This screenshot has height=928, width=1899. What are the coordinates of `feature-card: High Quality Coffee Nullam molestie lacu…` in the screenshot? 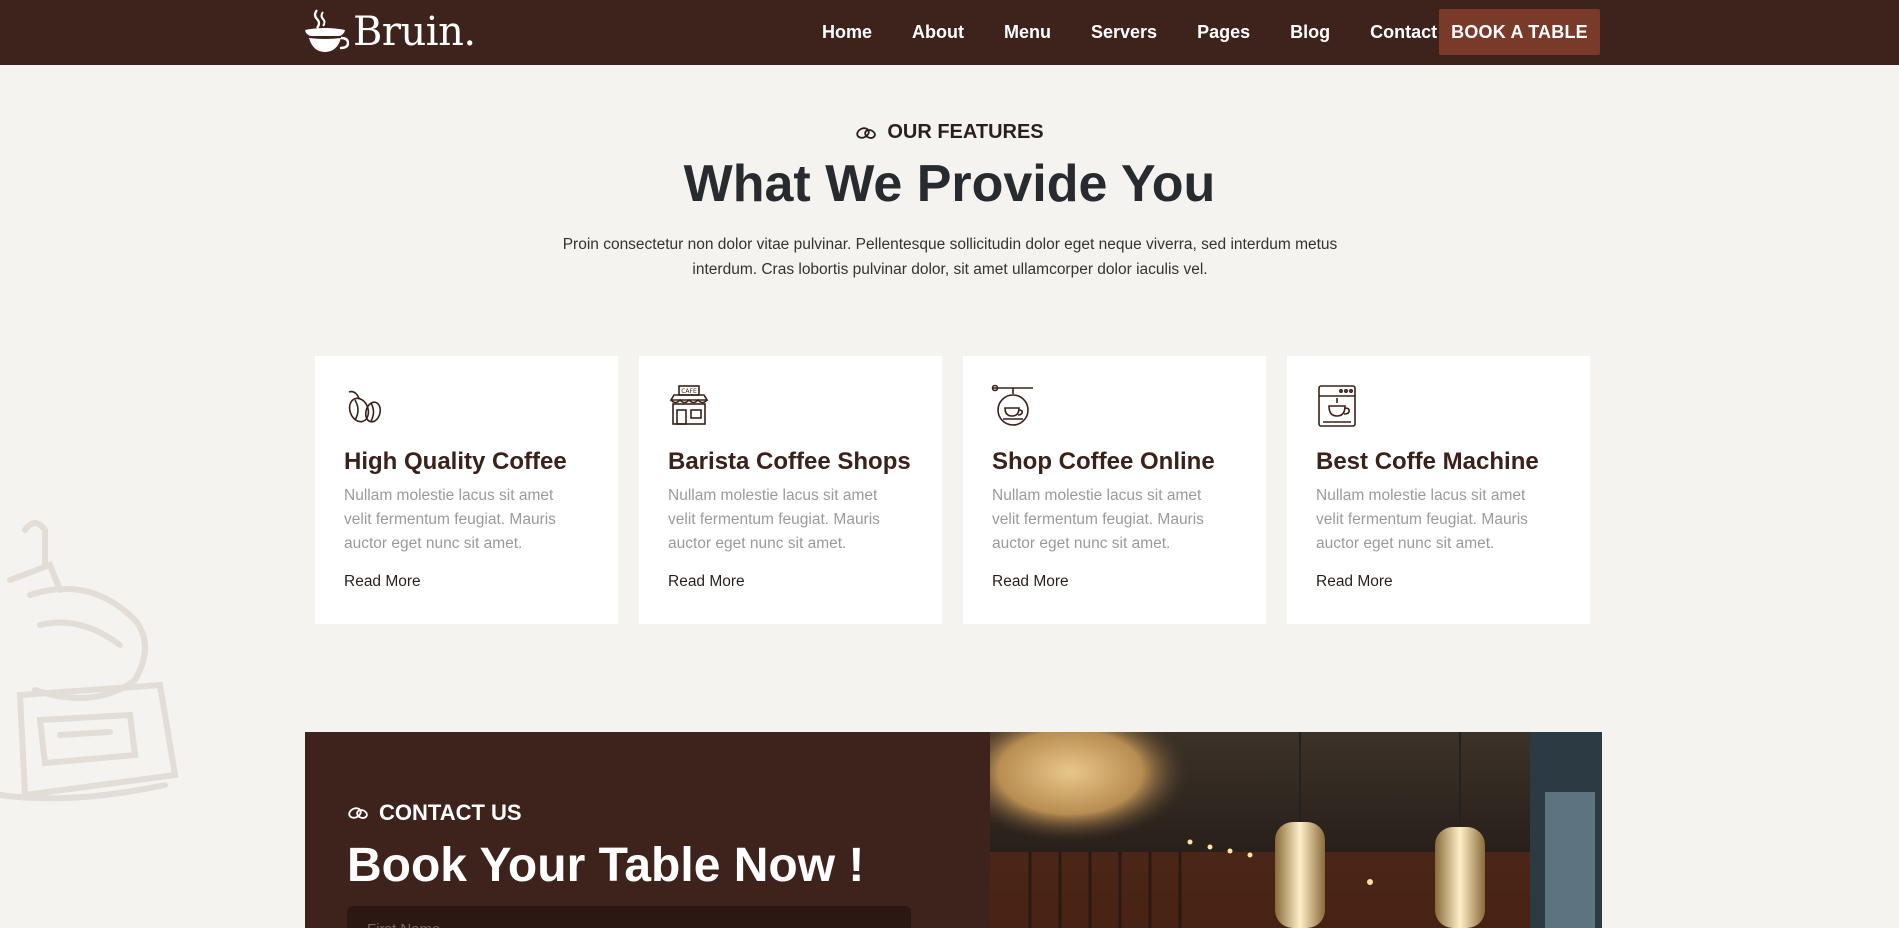 It's located at (466, 490).